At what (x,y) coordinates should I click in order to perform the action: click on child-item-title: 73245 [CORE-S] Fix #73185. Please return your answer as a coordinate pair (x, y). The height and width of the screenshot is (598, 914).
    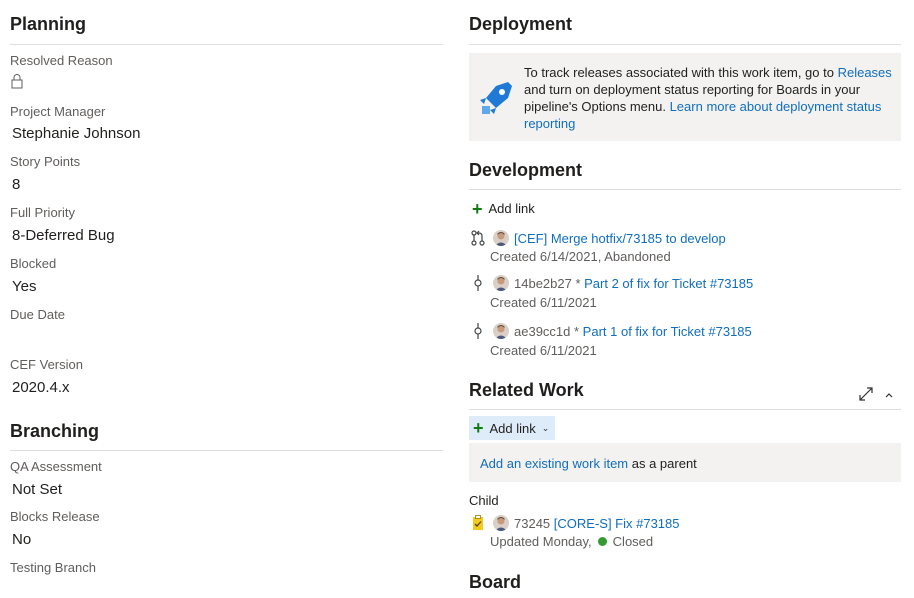
    Looking at the image, I should click on (597, 523).